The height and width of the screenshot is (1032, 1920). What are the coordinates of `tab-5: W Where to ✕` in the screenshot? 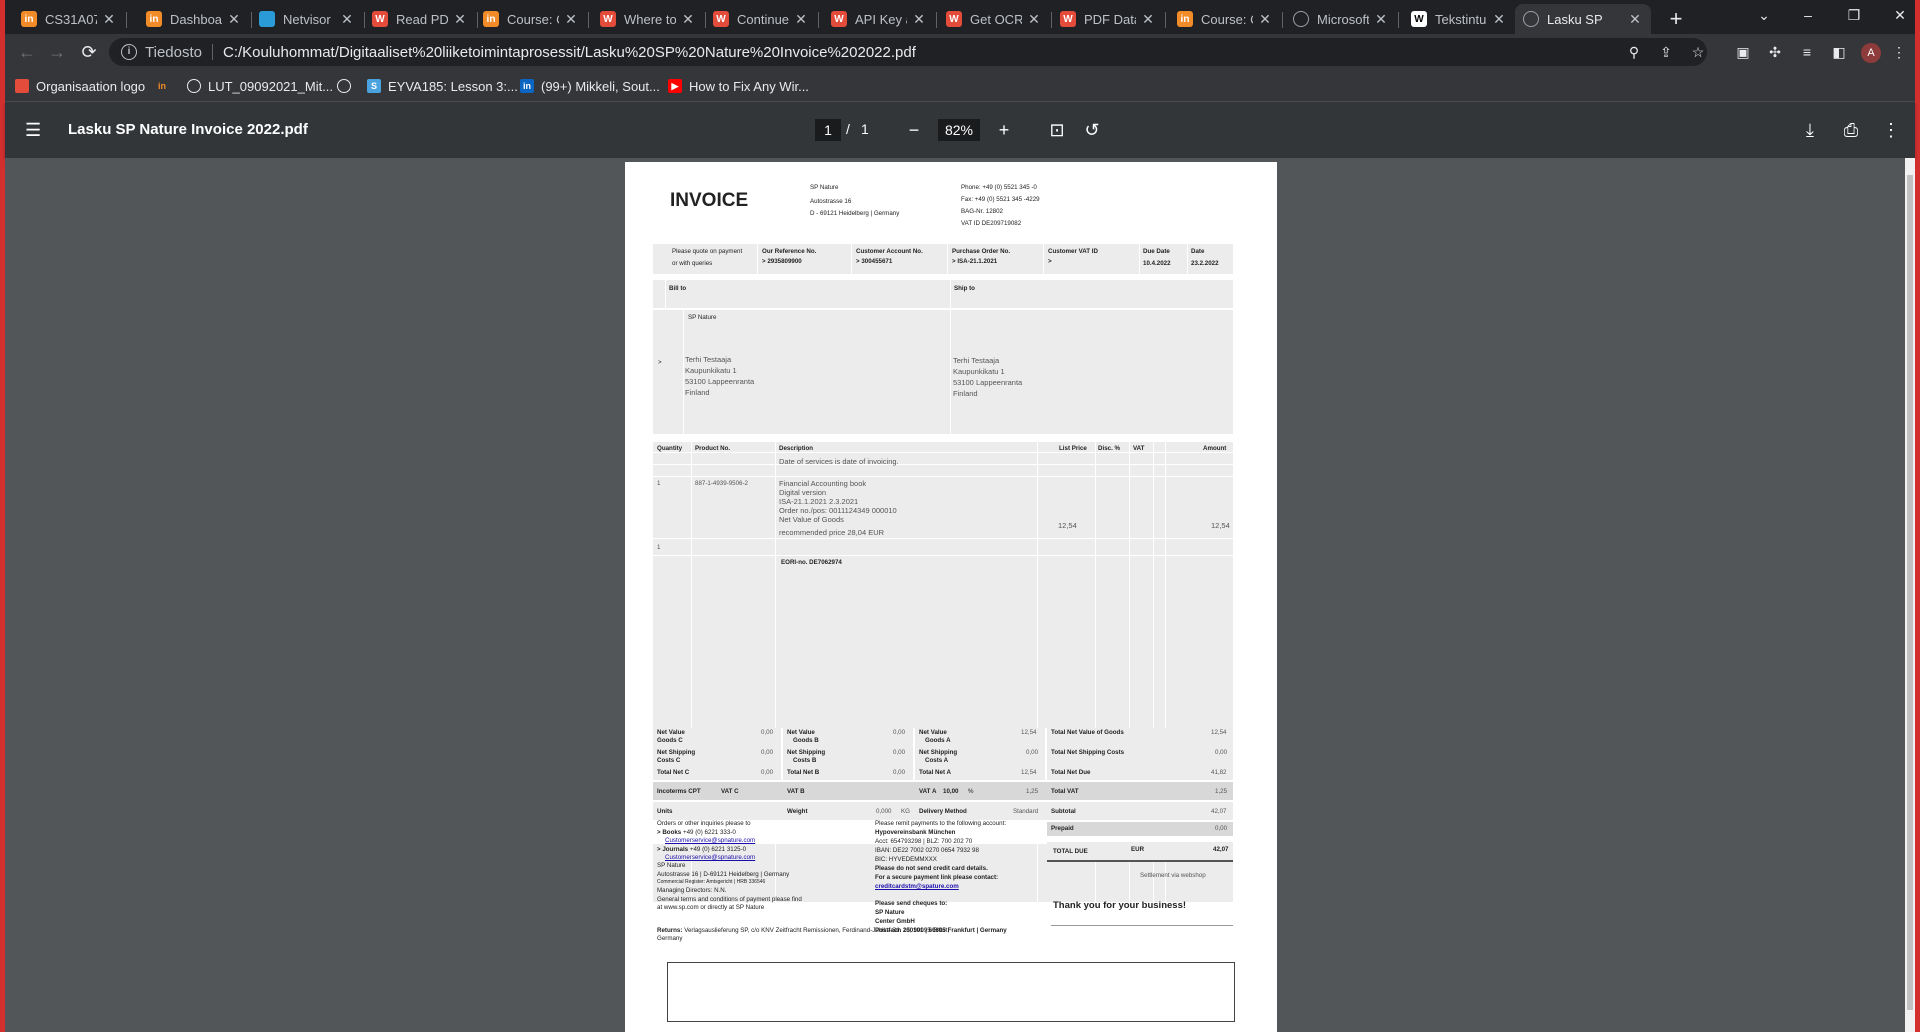 It's located at (648, 19).